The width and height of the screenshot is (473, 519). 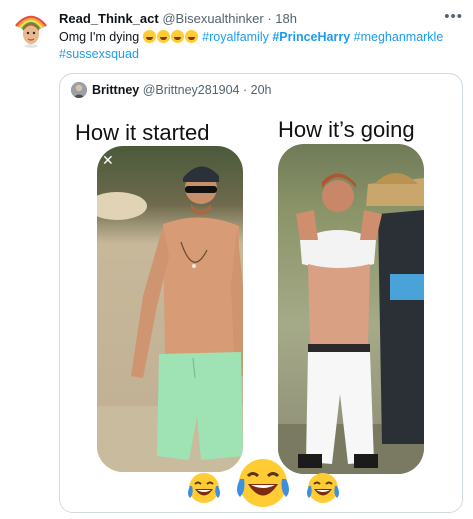 I want to click on hashtag-royalfamily: #royalfamily, so click(x=235, y=37).